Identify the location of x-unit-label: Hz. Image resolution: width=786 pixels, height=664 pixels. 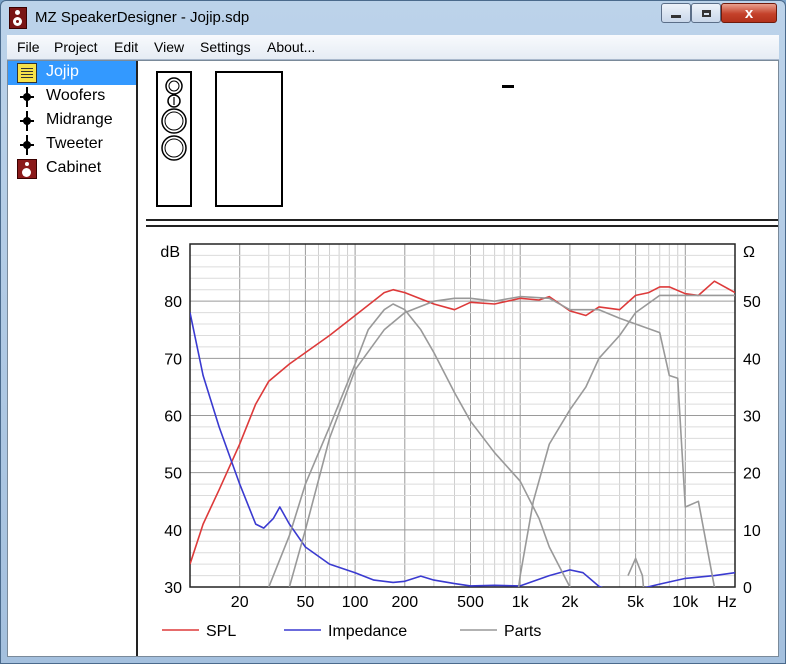
(727, 602).